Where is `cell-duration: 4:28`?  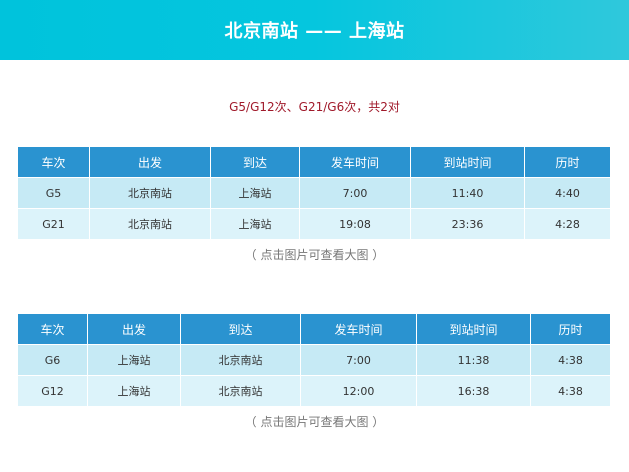 cell-duration: 4:28 is located at coordinates (567, 224).